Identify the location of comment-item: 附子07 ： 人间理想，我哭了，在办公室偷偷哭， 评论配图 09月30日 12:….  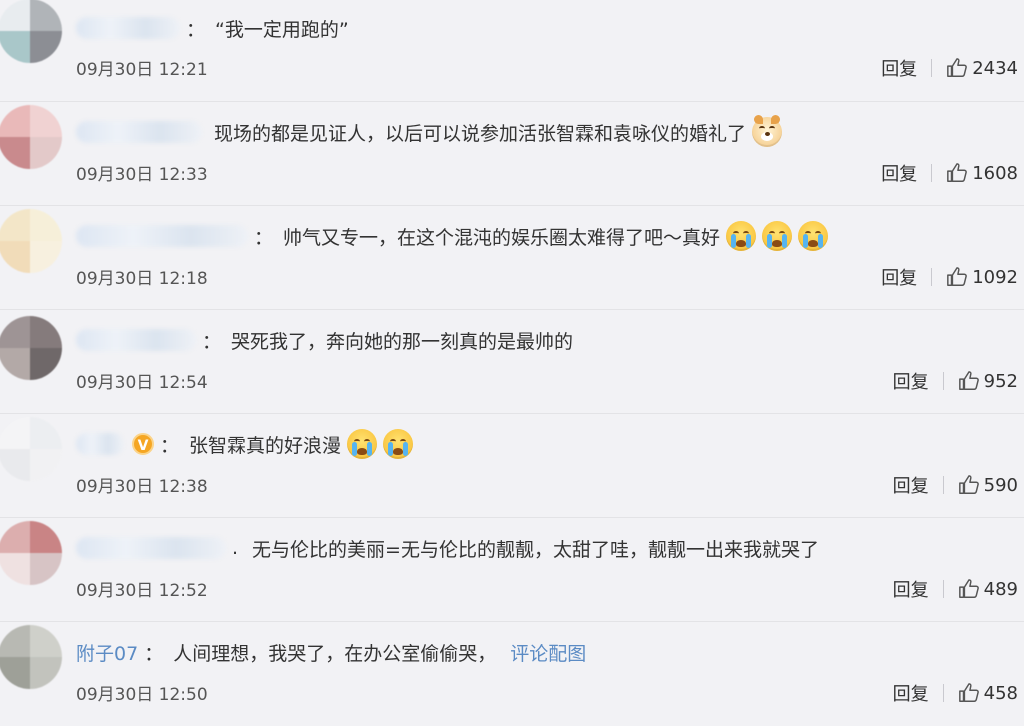
(512, 674).